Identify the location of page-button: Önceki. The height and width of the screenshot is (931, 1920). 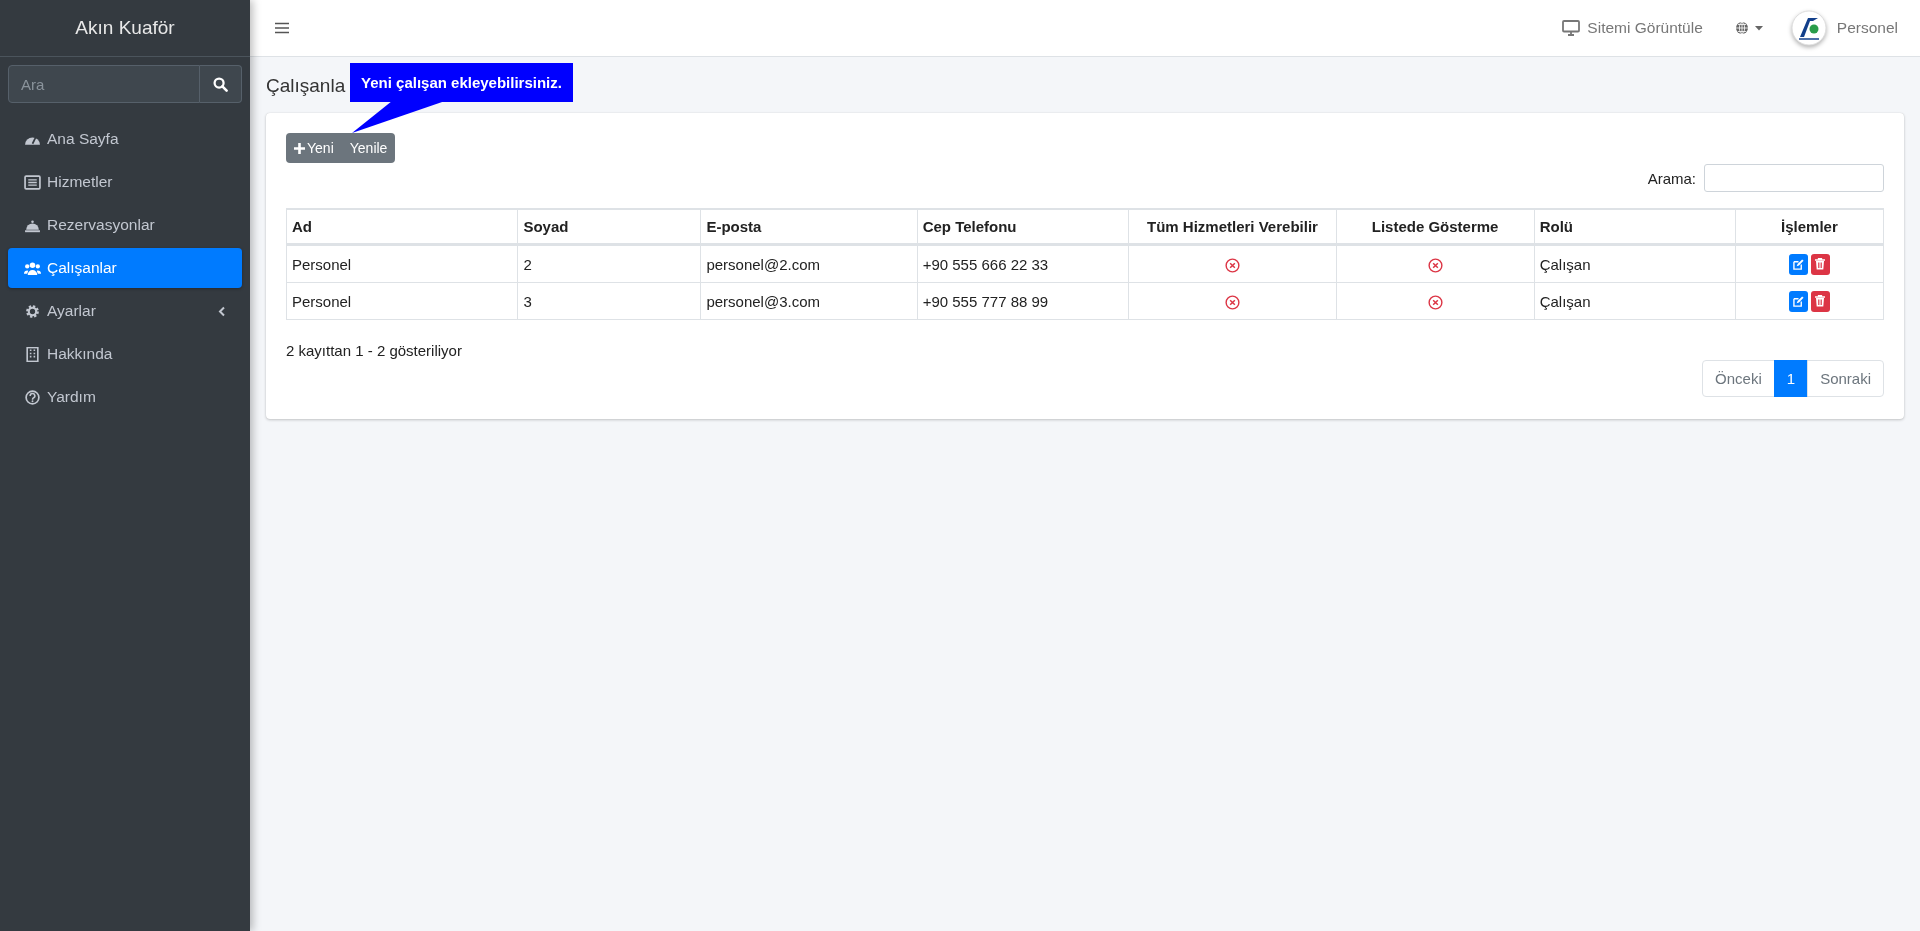
(1738, 378).